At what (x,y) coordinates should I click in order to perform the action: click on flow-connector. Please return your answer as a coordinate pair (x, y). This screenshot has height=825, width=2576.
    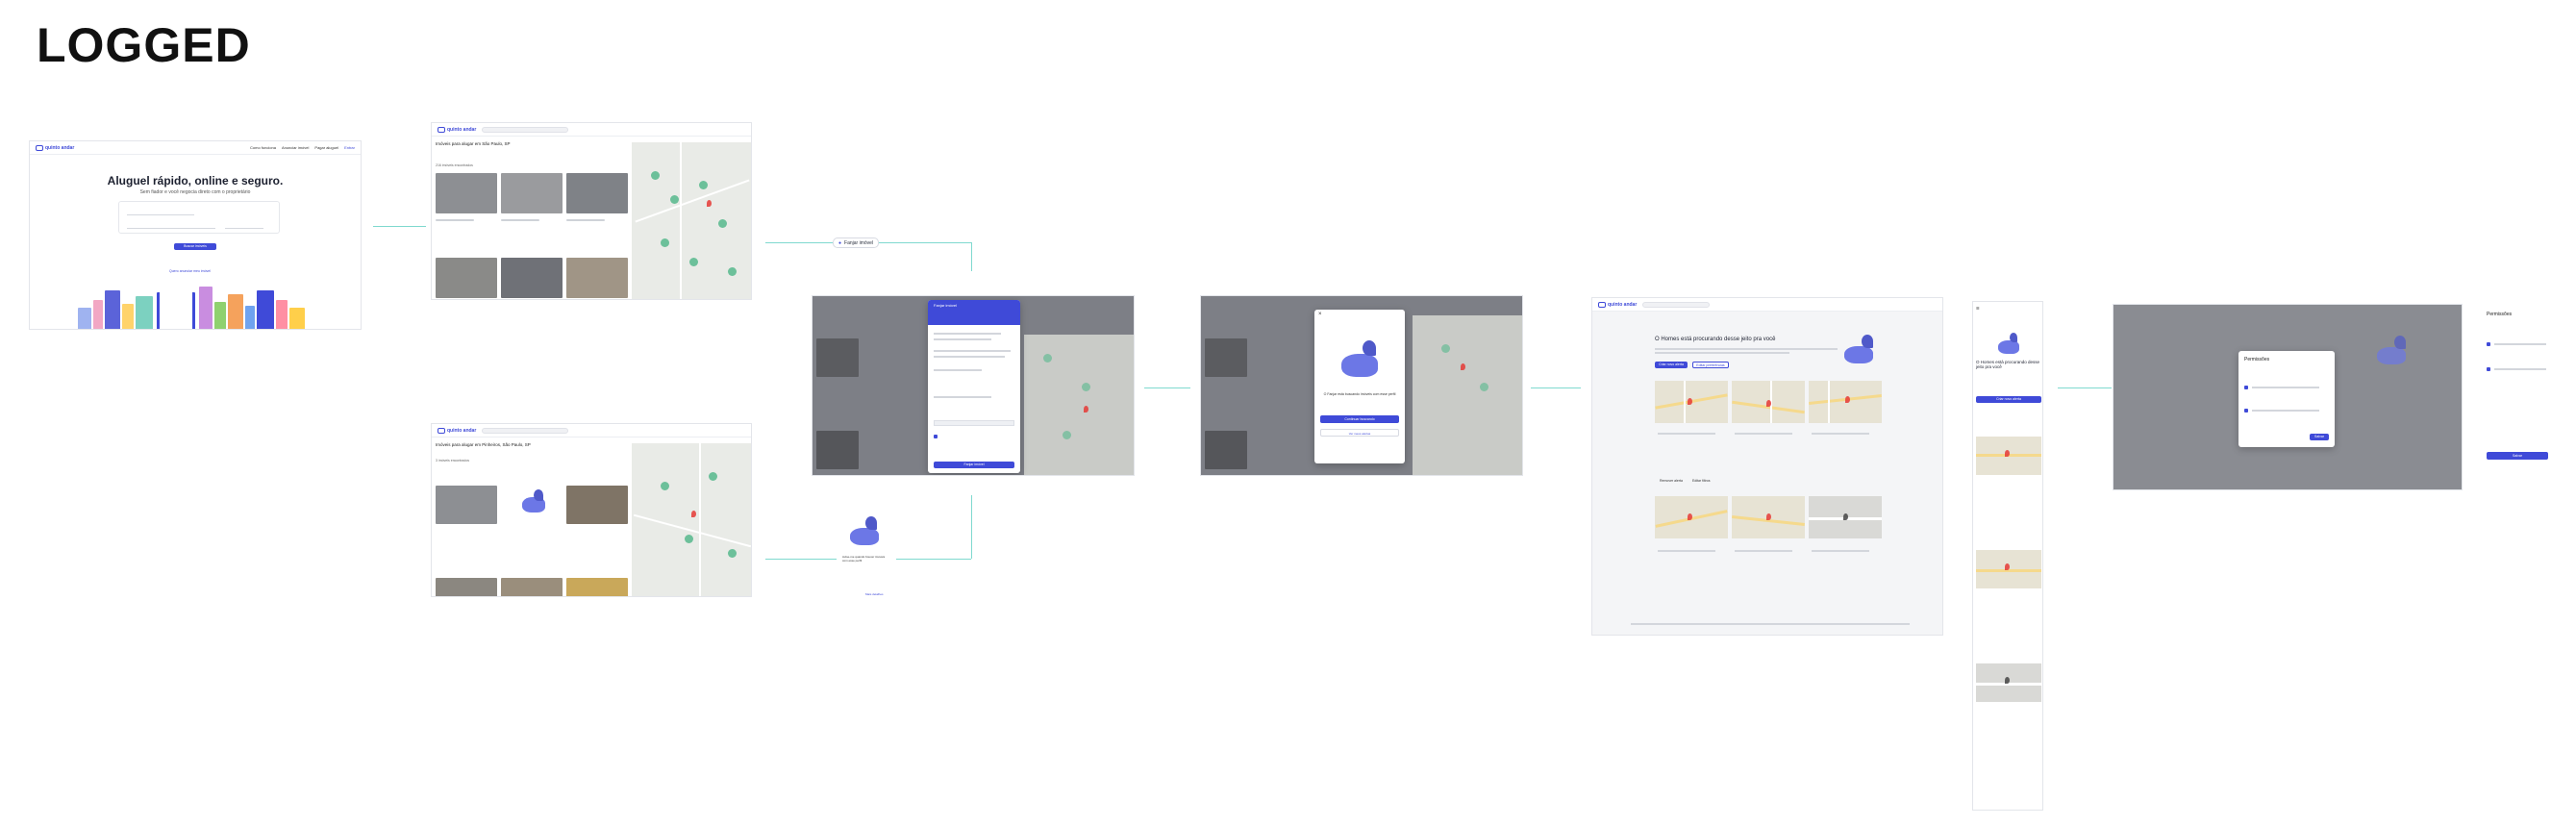
    Looking at the image, I should click on (971, 256).